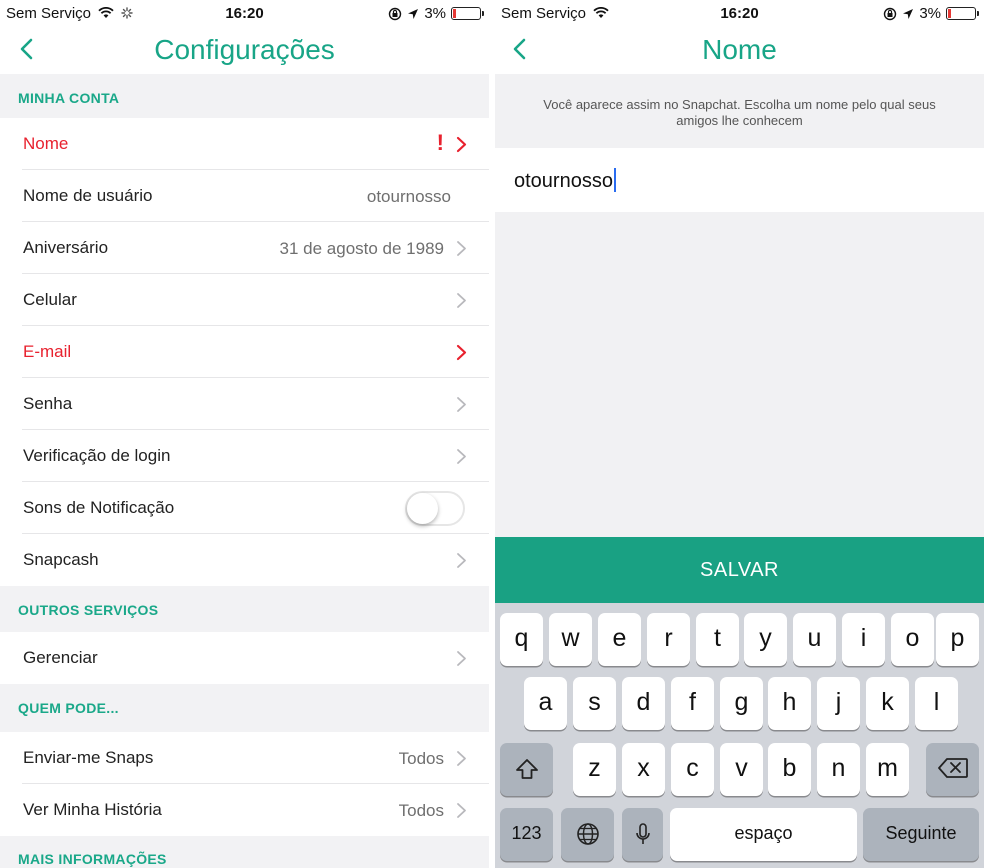 The height and width of the screenshot is (868, 984). I want to click on key-b: b, so click(789, 769).